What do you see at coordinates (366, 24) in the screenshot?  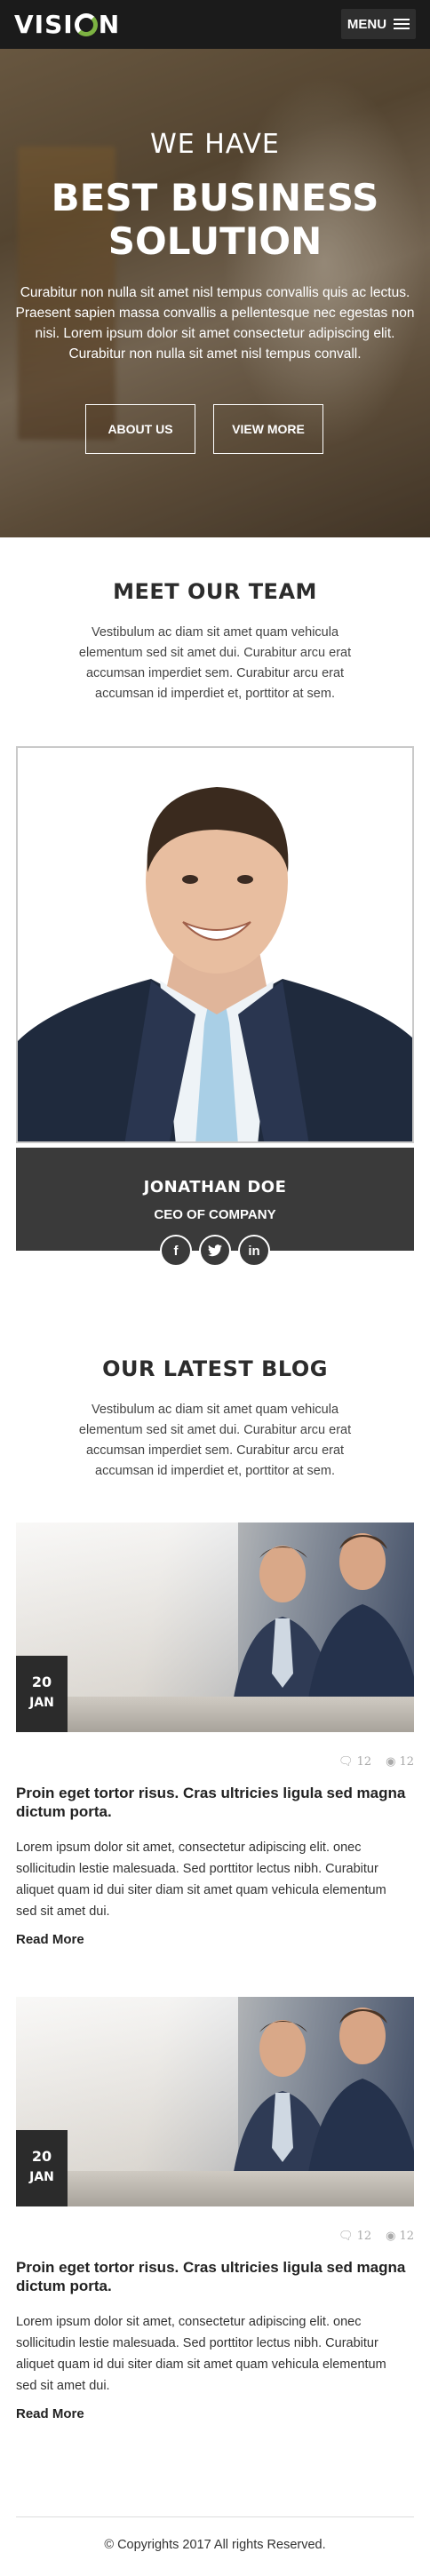 I see `menu-label: MENU` at bounding box center [366, 24].